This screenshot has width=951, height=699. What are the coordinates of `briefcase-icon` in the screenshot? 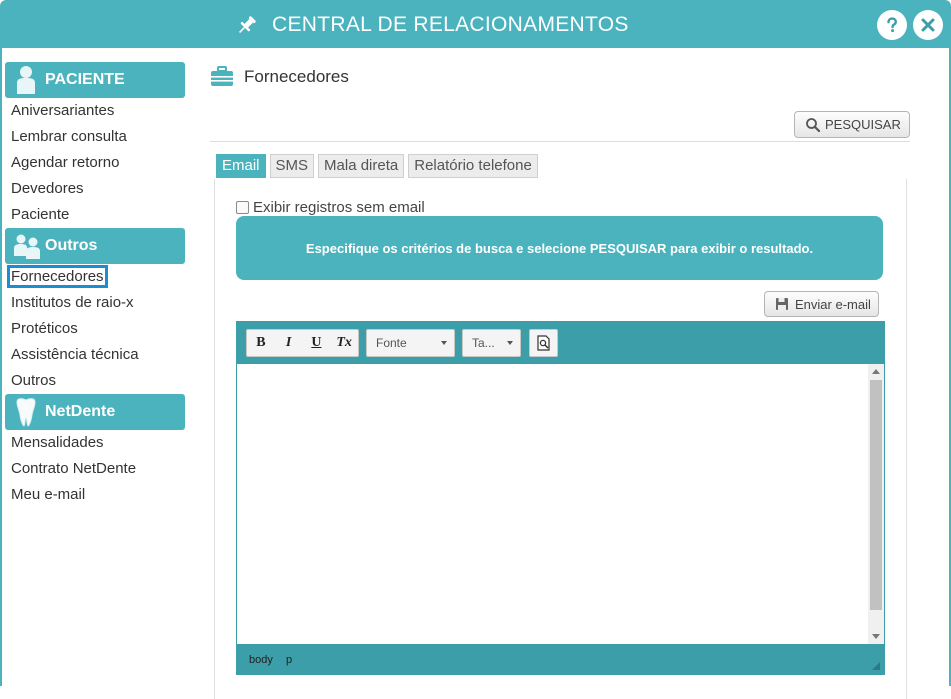 It's located at (222, 76).